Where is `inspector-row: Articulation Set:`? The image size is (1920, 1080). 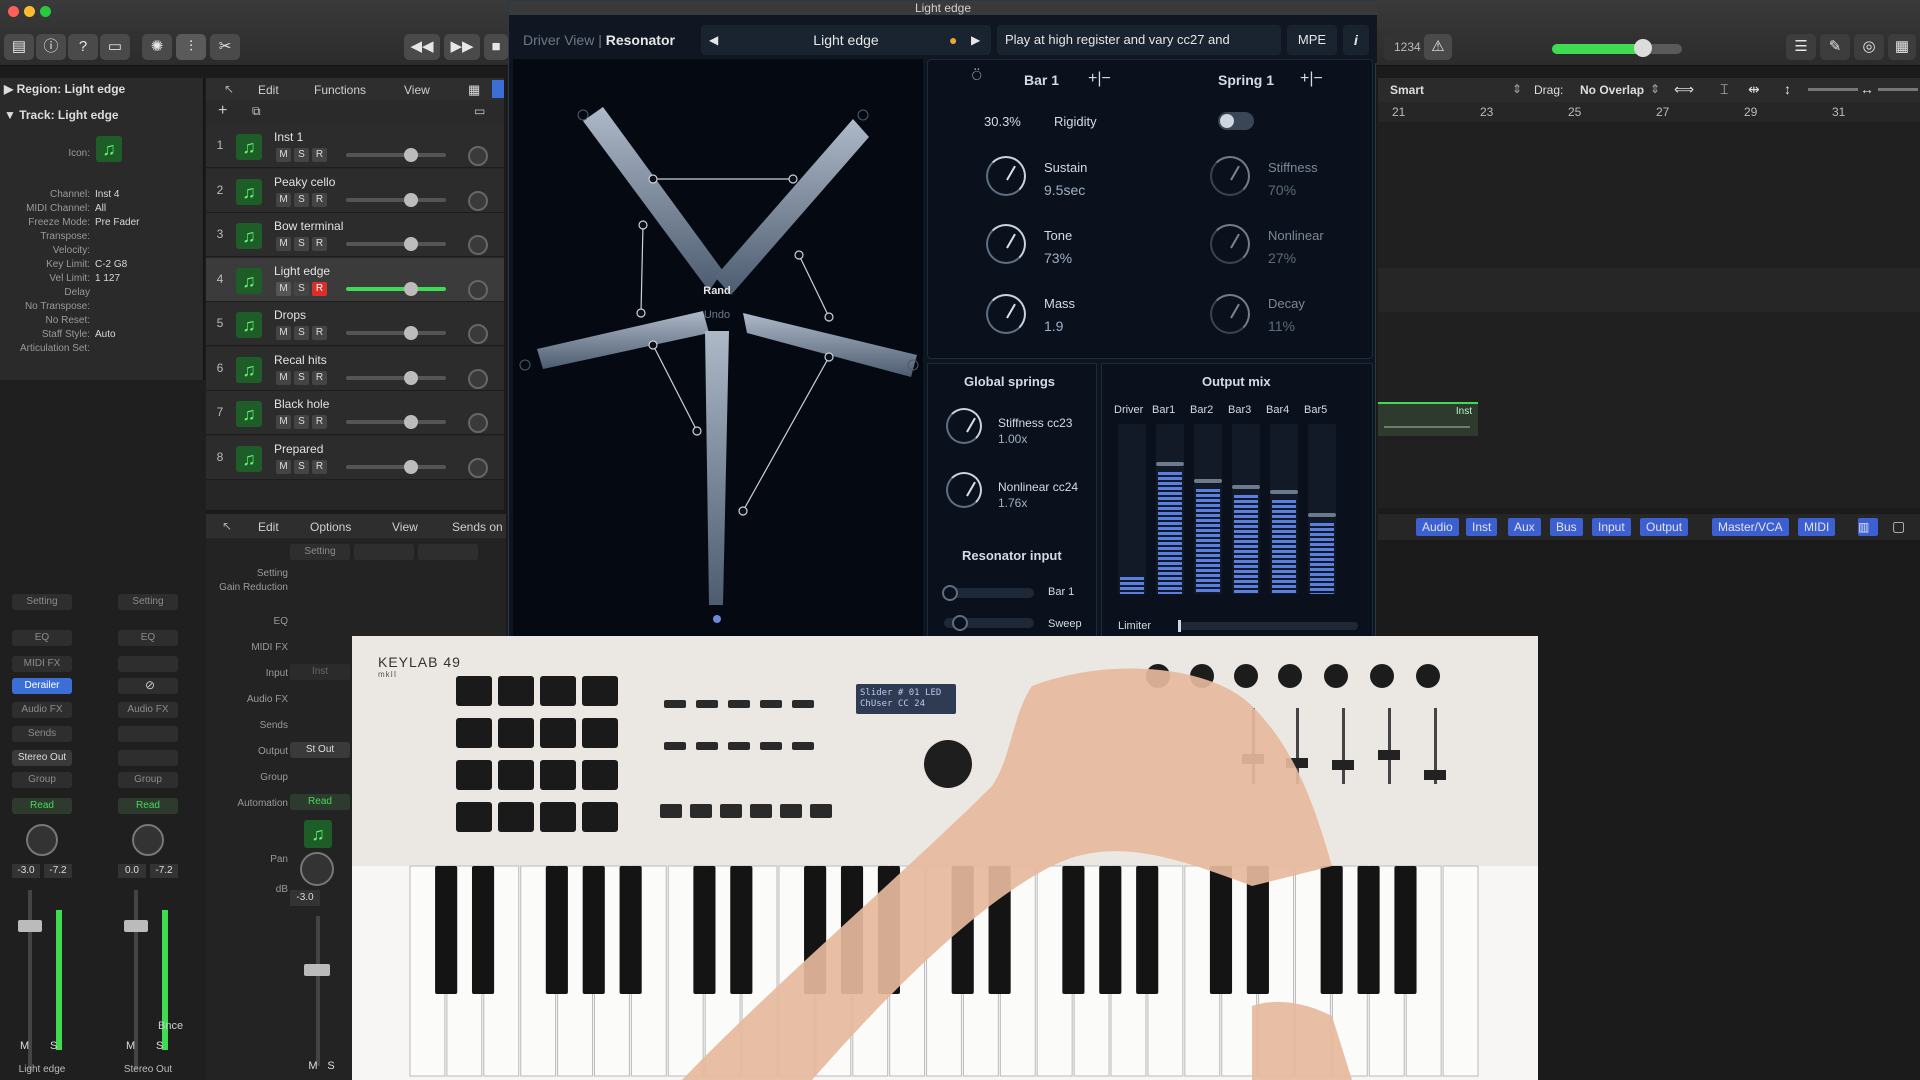
inspector-row: Articulation Set: is located at coordinates (102, 349).